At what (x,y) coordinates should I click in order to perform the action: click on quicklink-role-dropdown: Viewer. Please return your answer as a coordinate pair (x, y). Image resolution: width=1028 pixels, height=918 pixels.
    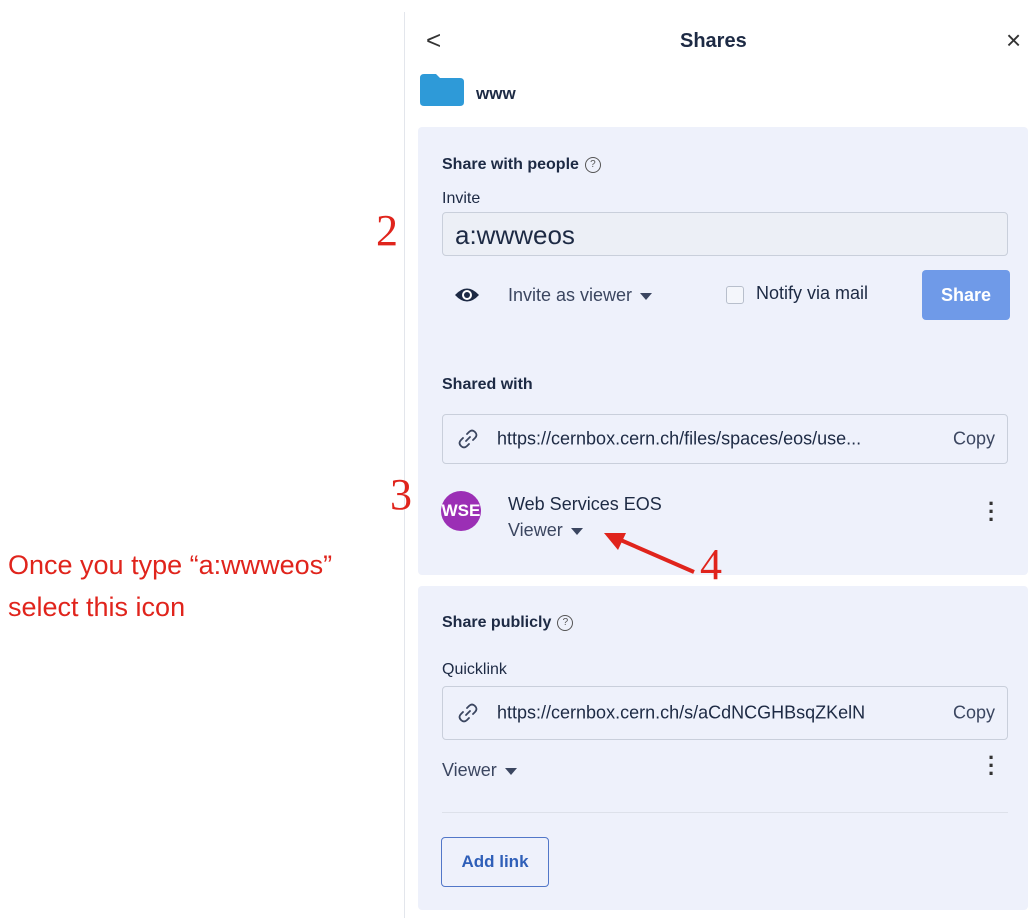
    Looking at the image, I should click on (479, 770).